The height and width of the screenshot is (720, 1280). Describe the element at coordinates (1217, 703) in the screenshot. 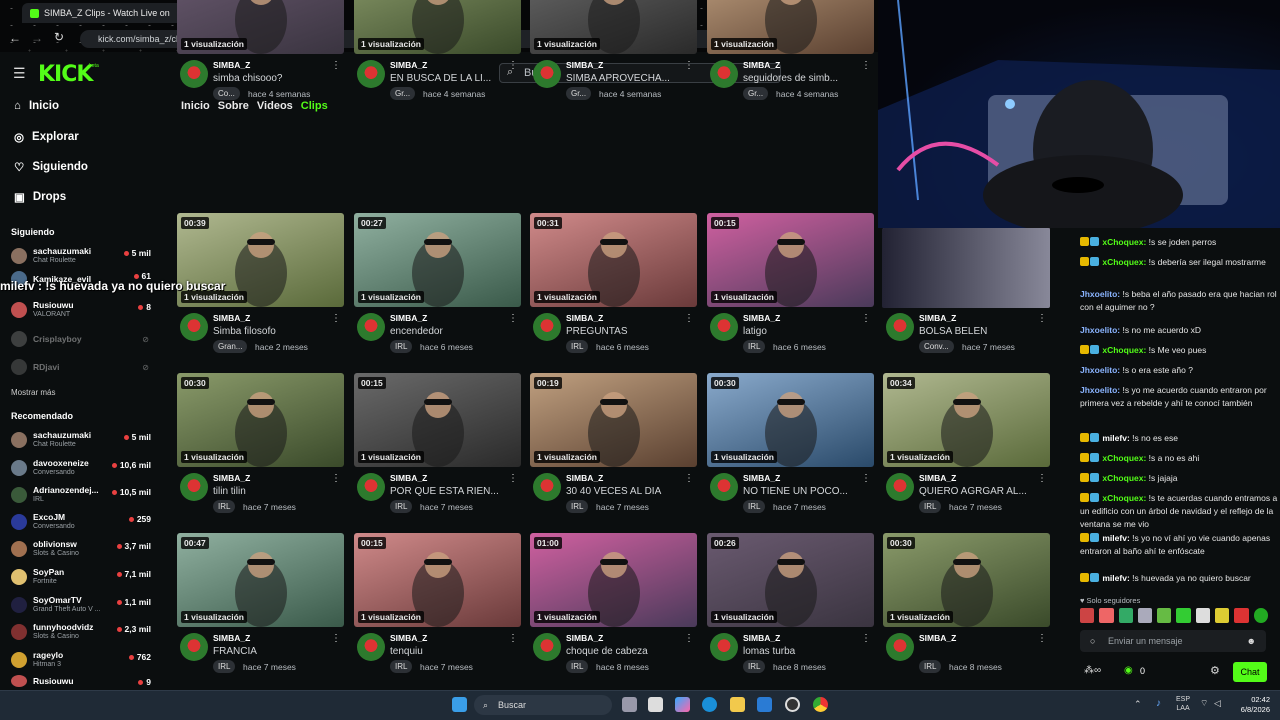

I see `volume-icon: ◁` at that location.